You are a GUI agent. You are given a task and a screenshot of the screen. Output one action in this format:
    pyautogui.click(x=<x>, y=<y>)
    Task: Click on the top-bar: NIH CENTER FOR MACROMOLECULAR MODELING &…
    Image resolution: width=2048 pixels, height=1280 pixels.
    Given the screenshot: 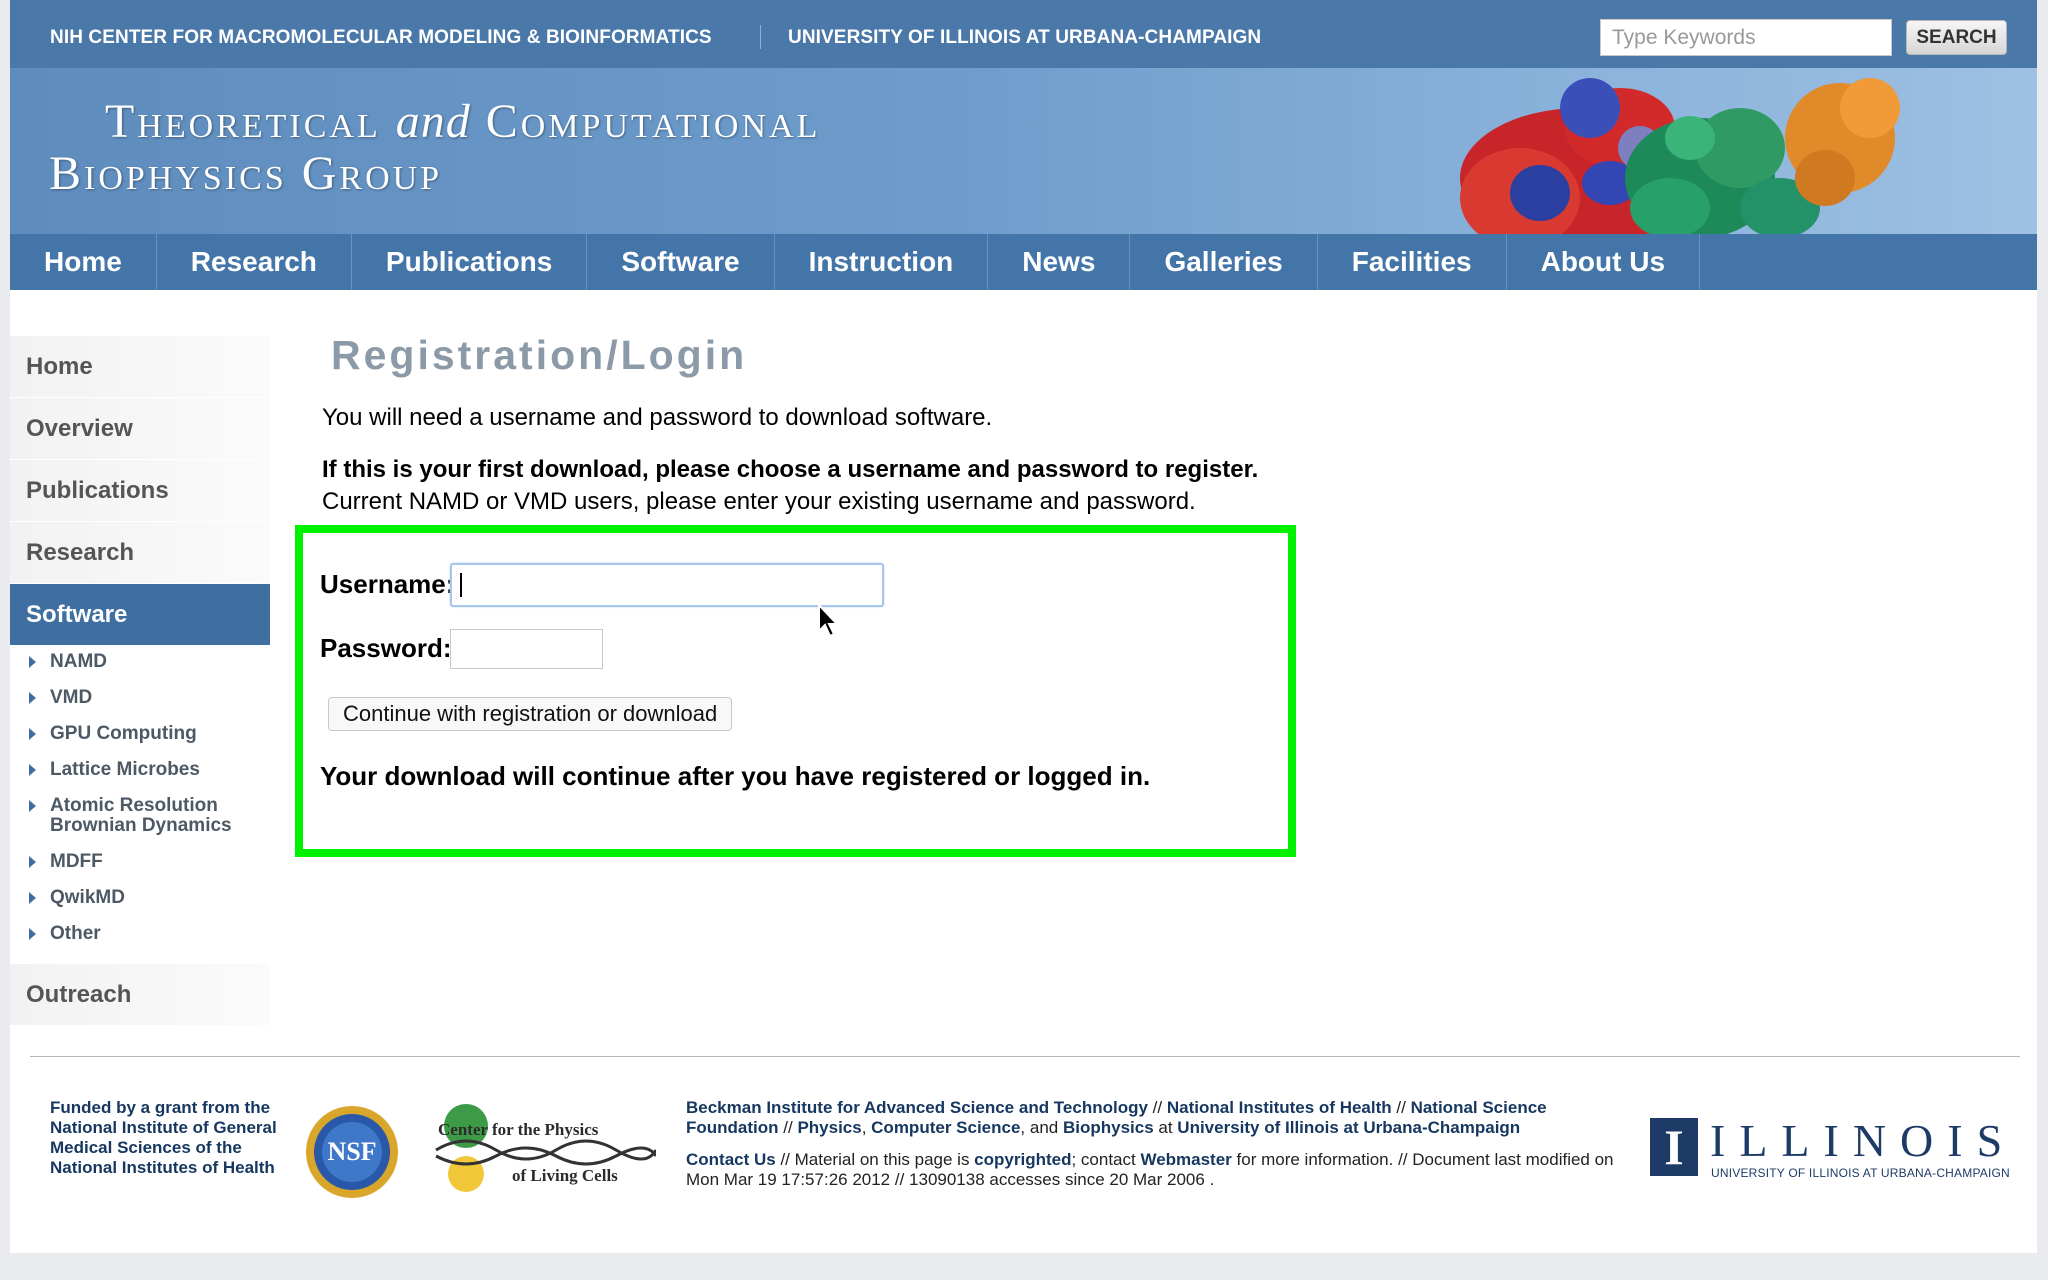 What is the action you would take?
    pyautogui.click(x=1023, y=34)
    